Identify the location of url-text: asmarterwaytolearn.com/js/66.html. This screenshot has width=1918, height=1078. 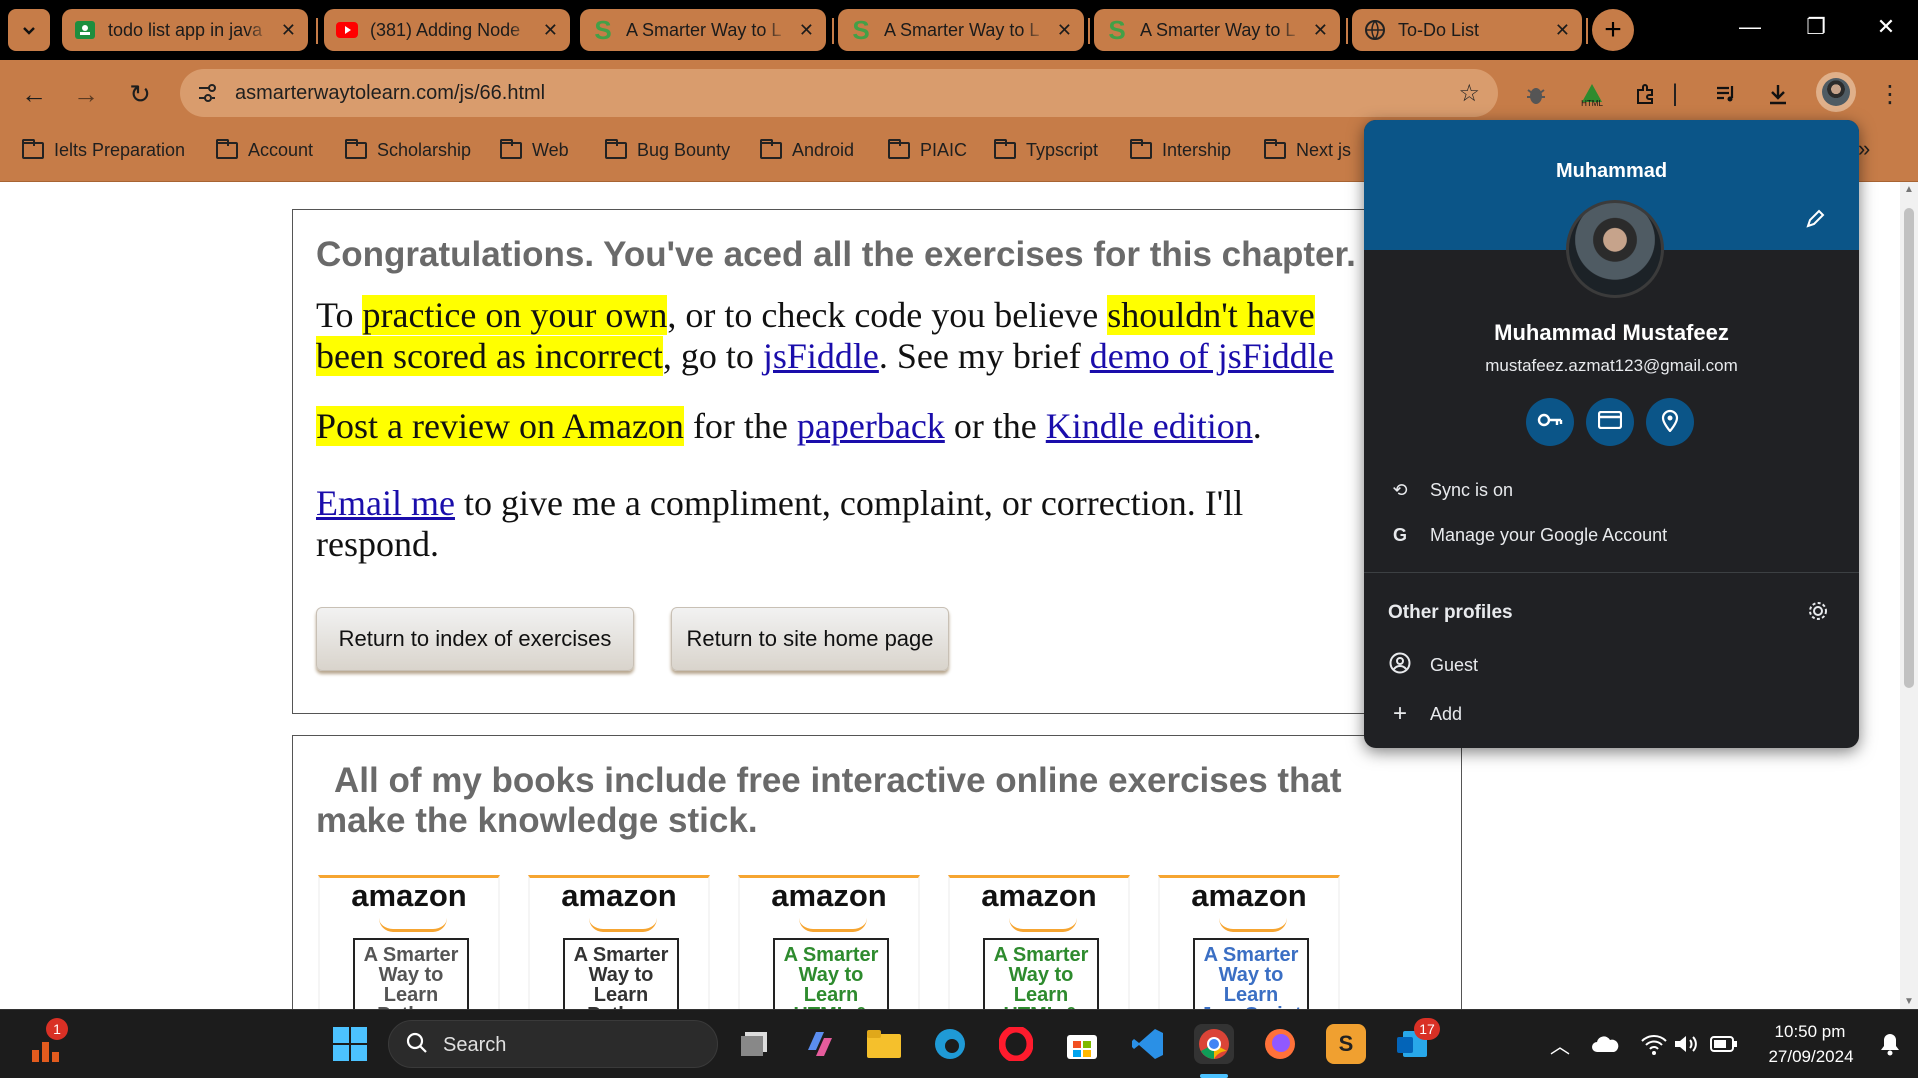
(390, 93).